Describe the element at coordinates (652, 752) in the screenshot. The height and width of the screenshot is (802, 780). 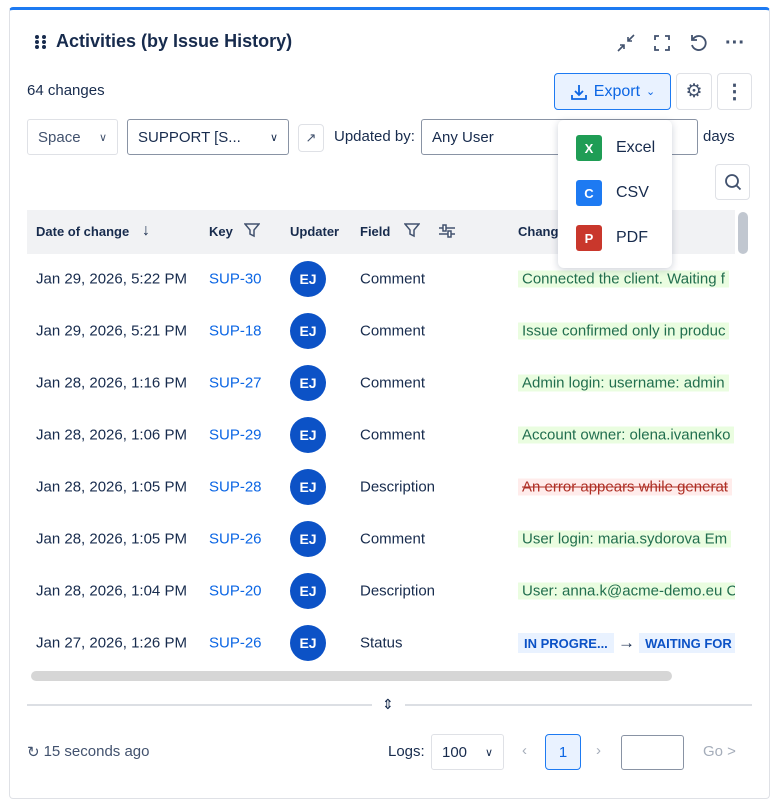
I see `page-input` at that location.